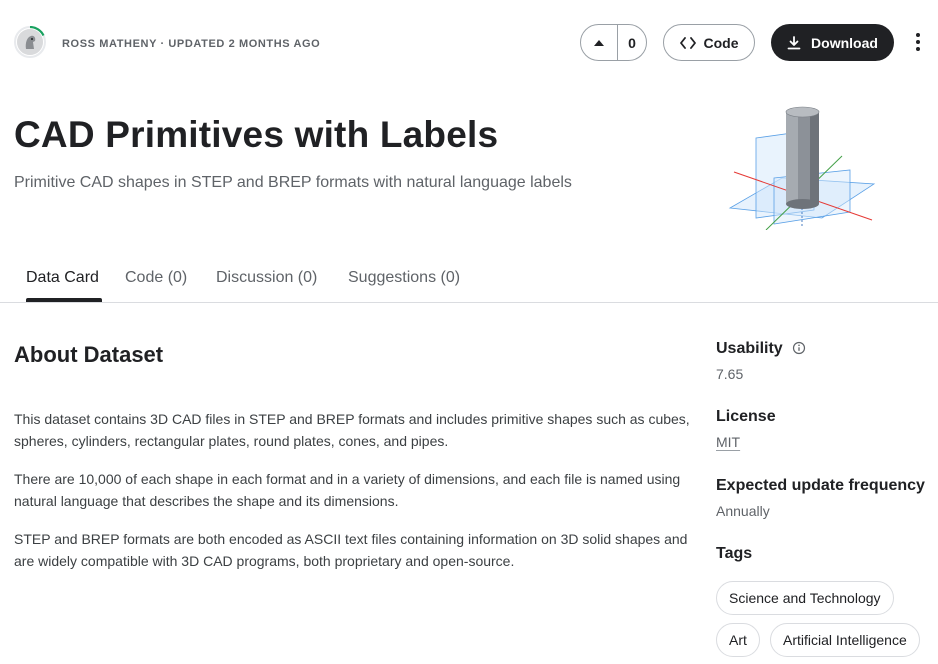  What do you see at coordinates (734, 553) in the screenshot?
I see `tags-label: Tags` at bounding box center [734, 553].